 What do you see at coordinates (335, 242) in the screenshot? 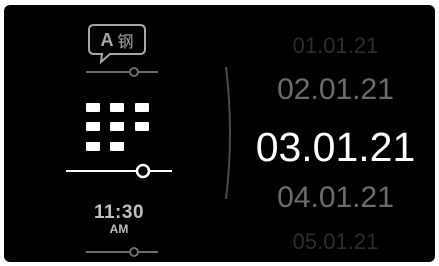
I see `date-option: 05.01.21` at bounding box center [335, 242].